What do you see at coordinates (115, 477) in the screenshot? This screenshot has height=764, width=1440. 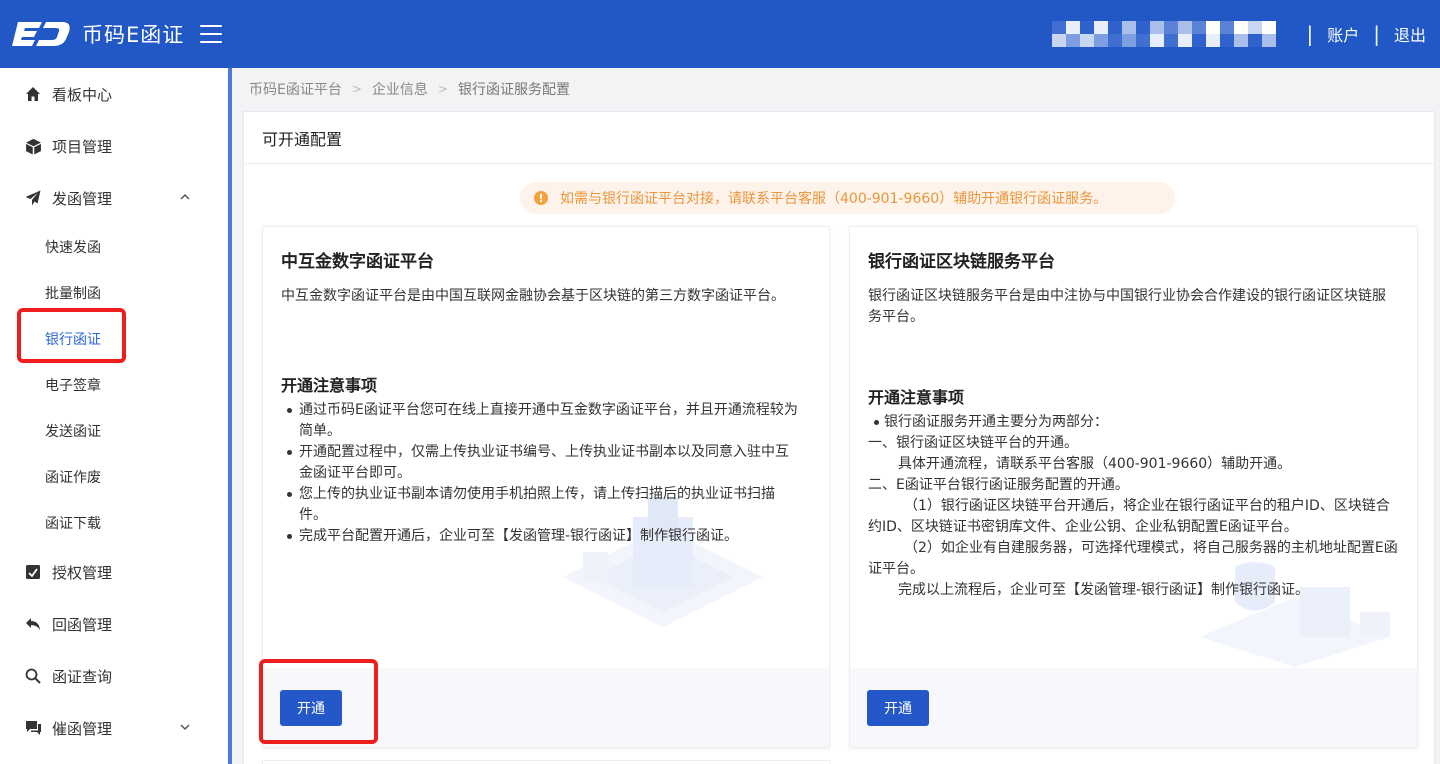 I see `sidebar-subitem-void-confirmation: 函证作废` at bounding box center [115, 477].